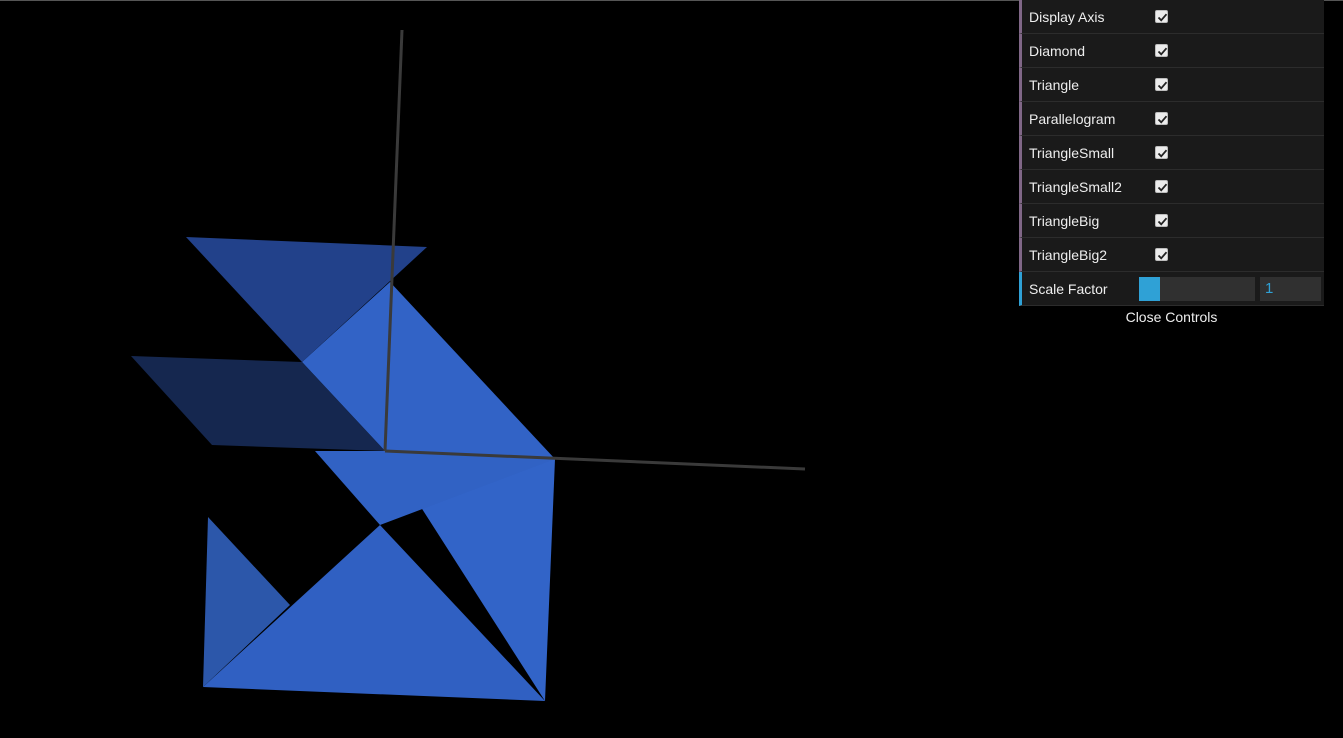  Describe the element at coordinates (1057, 51) in the screenshot. I see `toggle-label: Diamond` at that location.